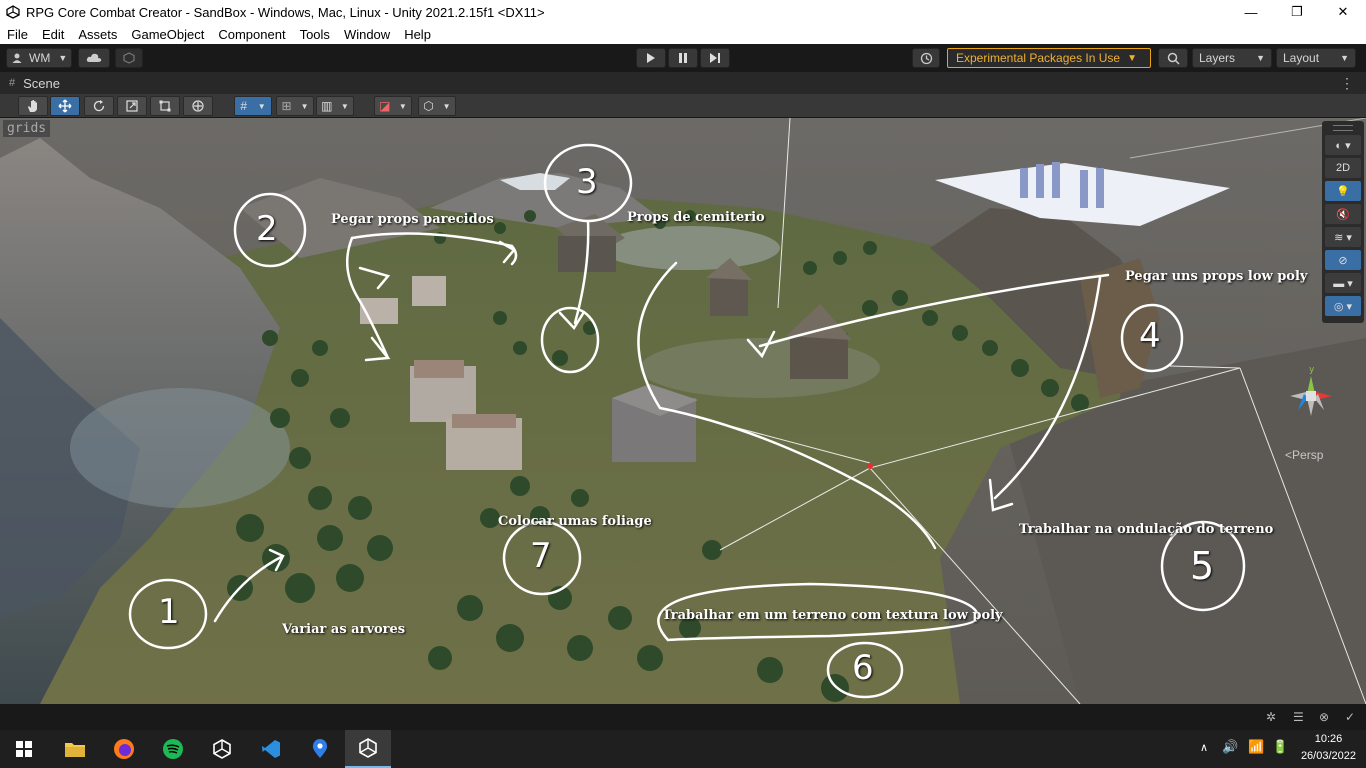 The image size is (1366, 768). I want to click on shading-icon: ◐ ▾, so click(1343, 145).